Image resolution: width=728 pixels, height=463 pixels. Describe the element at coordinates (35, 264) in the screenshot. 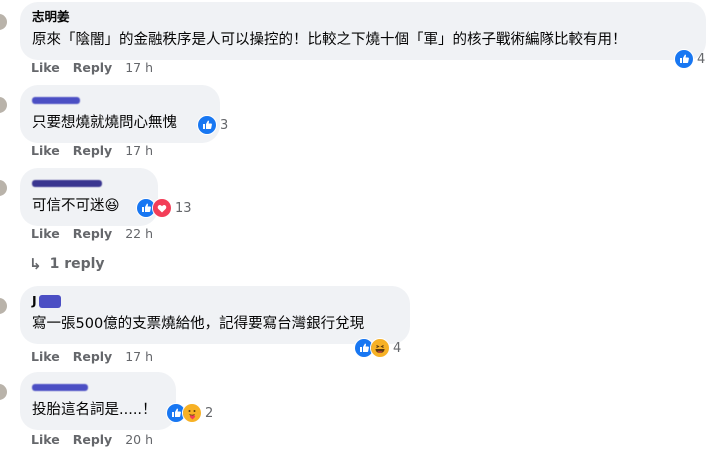

I see `reply-arrow-icon: ↳` at that location.